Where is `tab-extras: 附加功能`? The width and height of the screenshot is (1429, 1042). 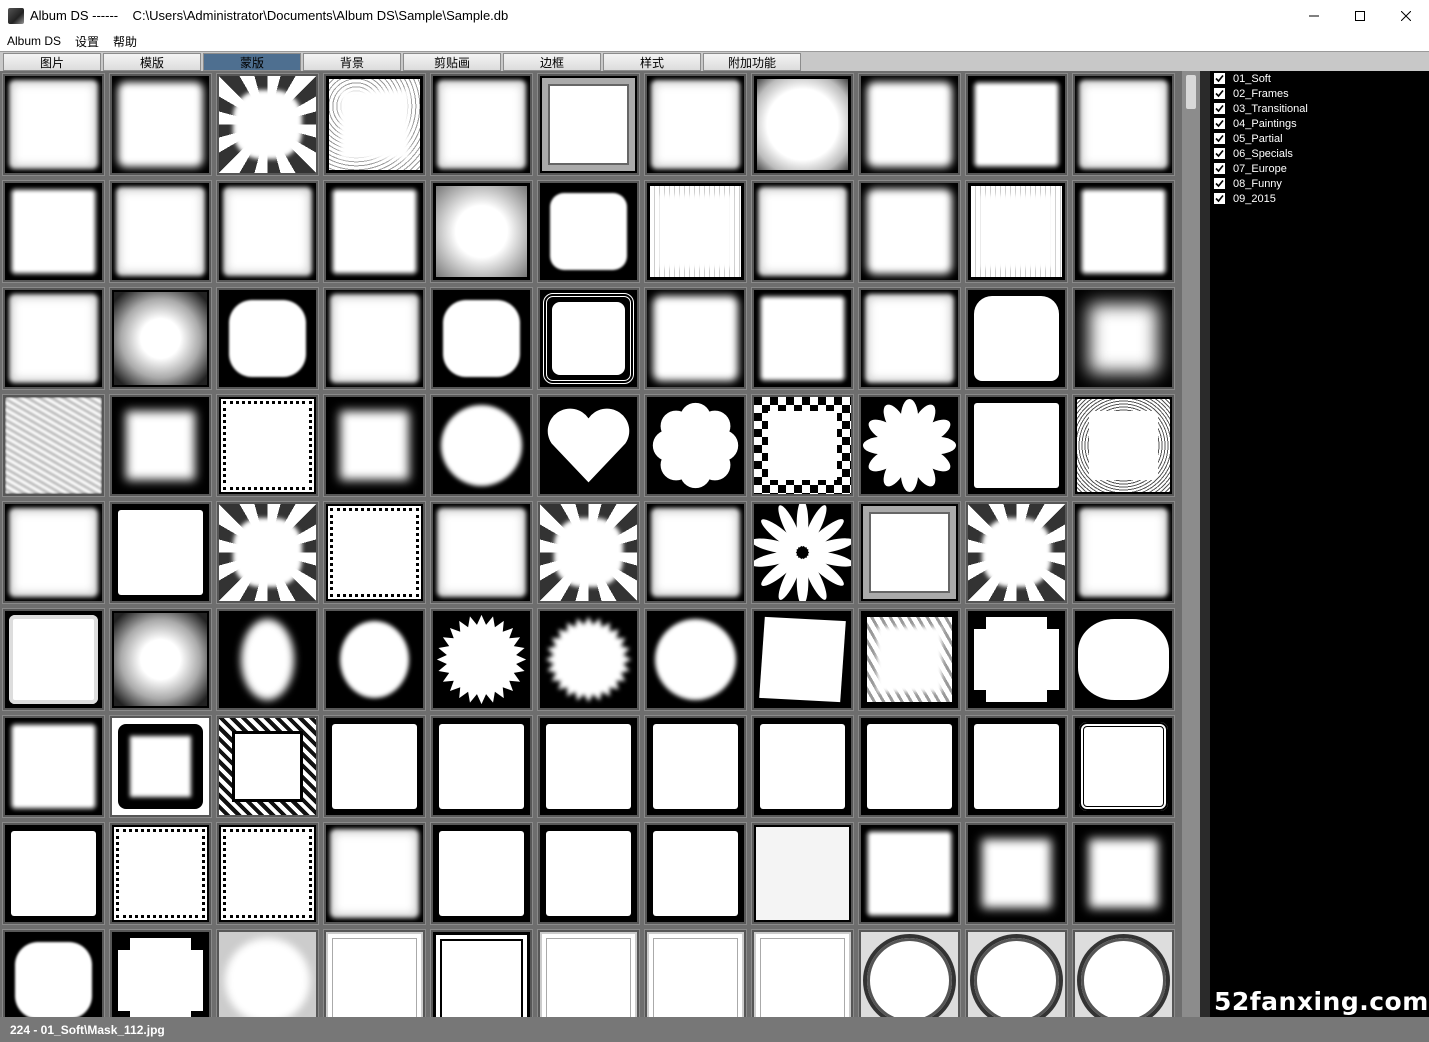 tab-extras: 附加功能 is located at coordinates (752, 62).